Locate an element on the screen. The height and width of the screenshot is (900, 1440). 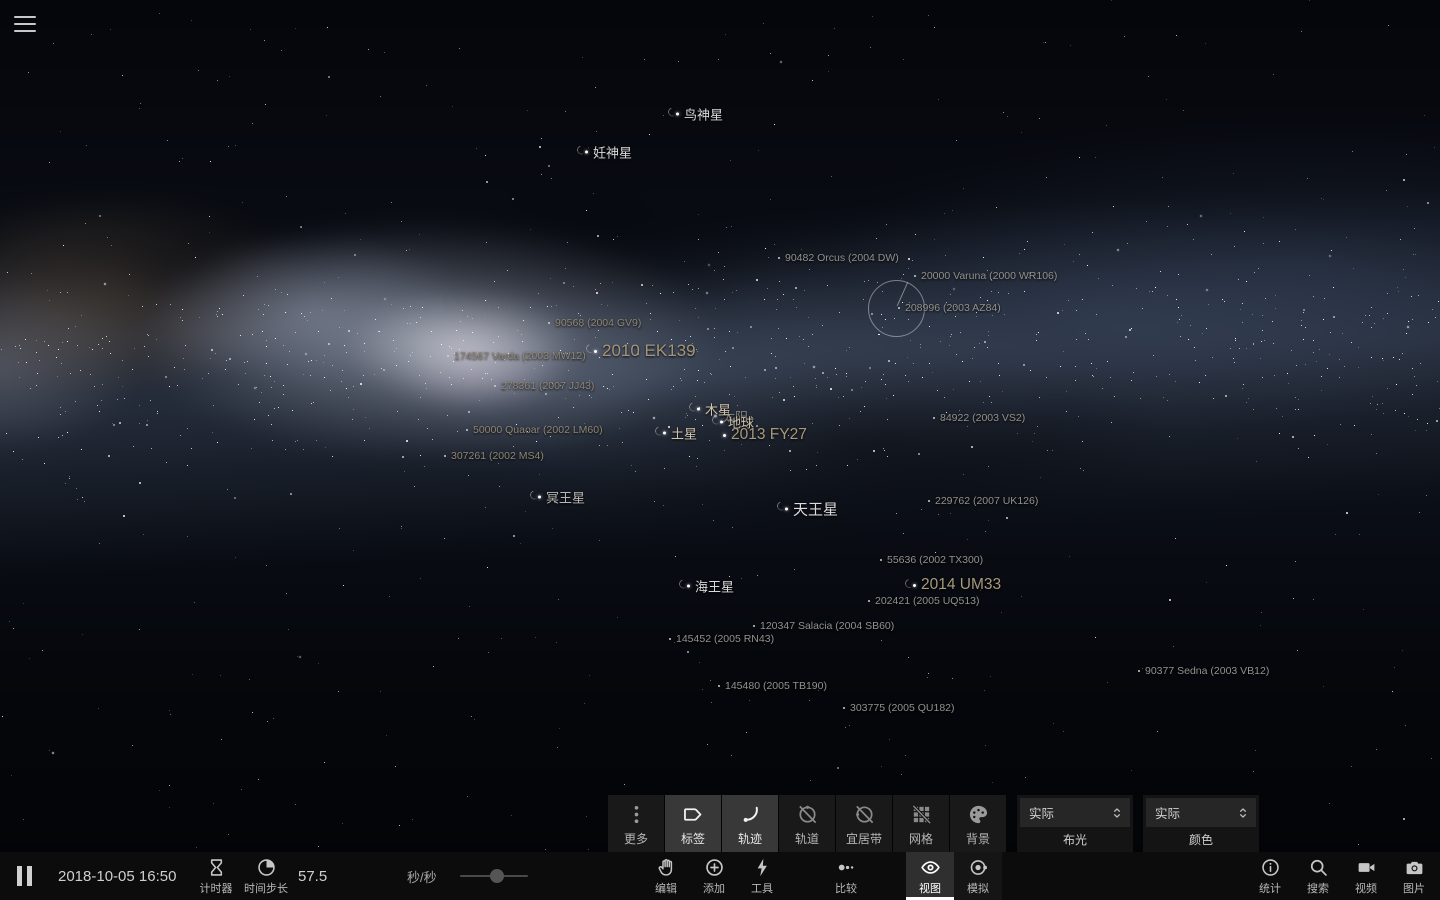
video-button: 视频 is located at coordinates (1366, 876).